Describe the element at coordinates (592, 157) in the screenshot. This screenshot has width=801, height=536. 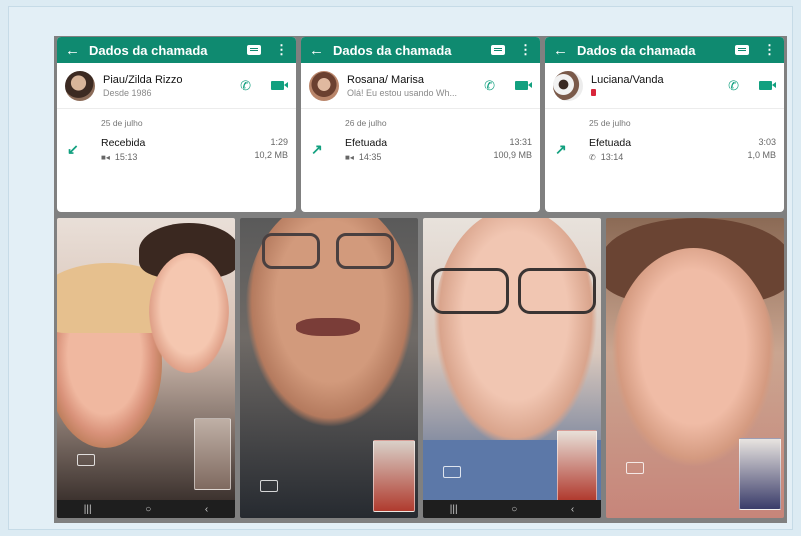
I see `voice-call-small-icon: ✆` at that location.